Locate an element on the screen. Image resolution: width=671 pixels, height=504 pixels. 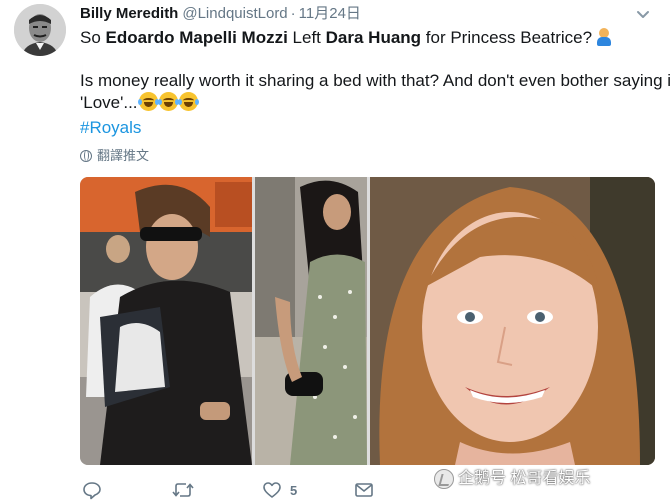
tweet-header: Billy Meredith @LindquistLord · 11月24日 is located at coordinates (220, 14).